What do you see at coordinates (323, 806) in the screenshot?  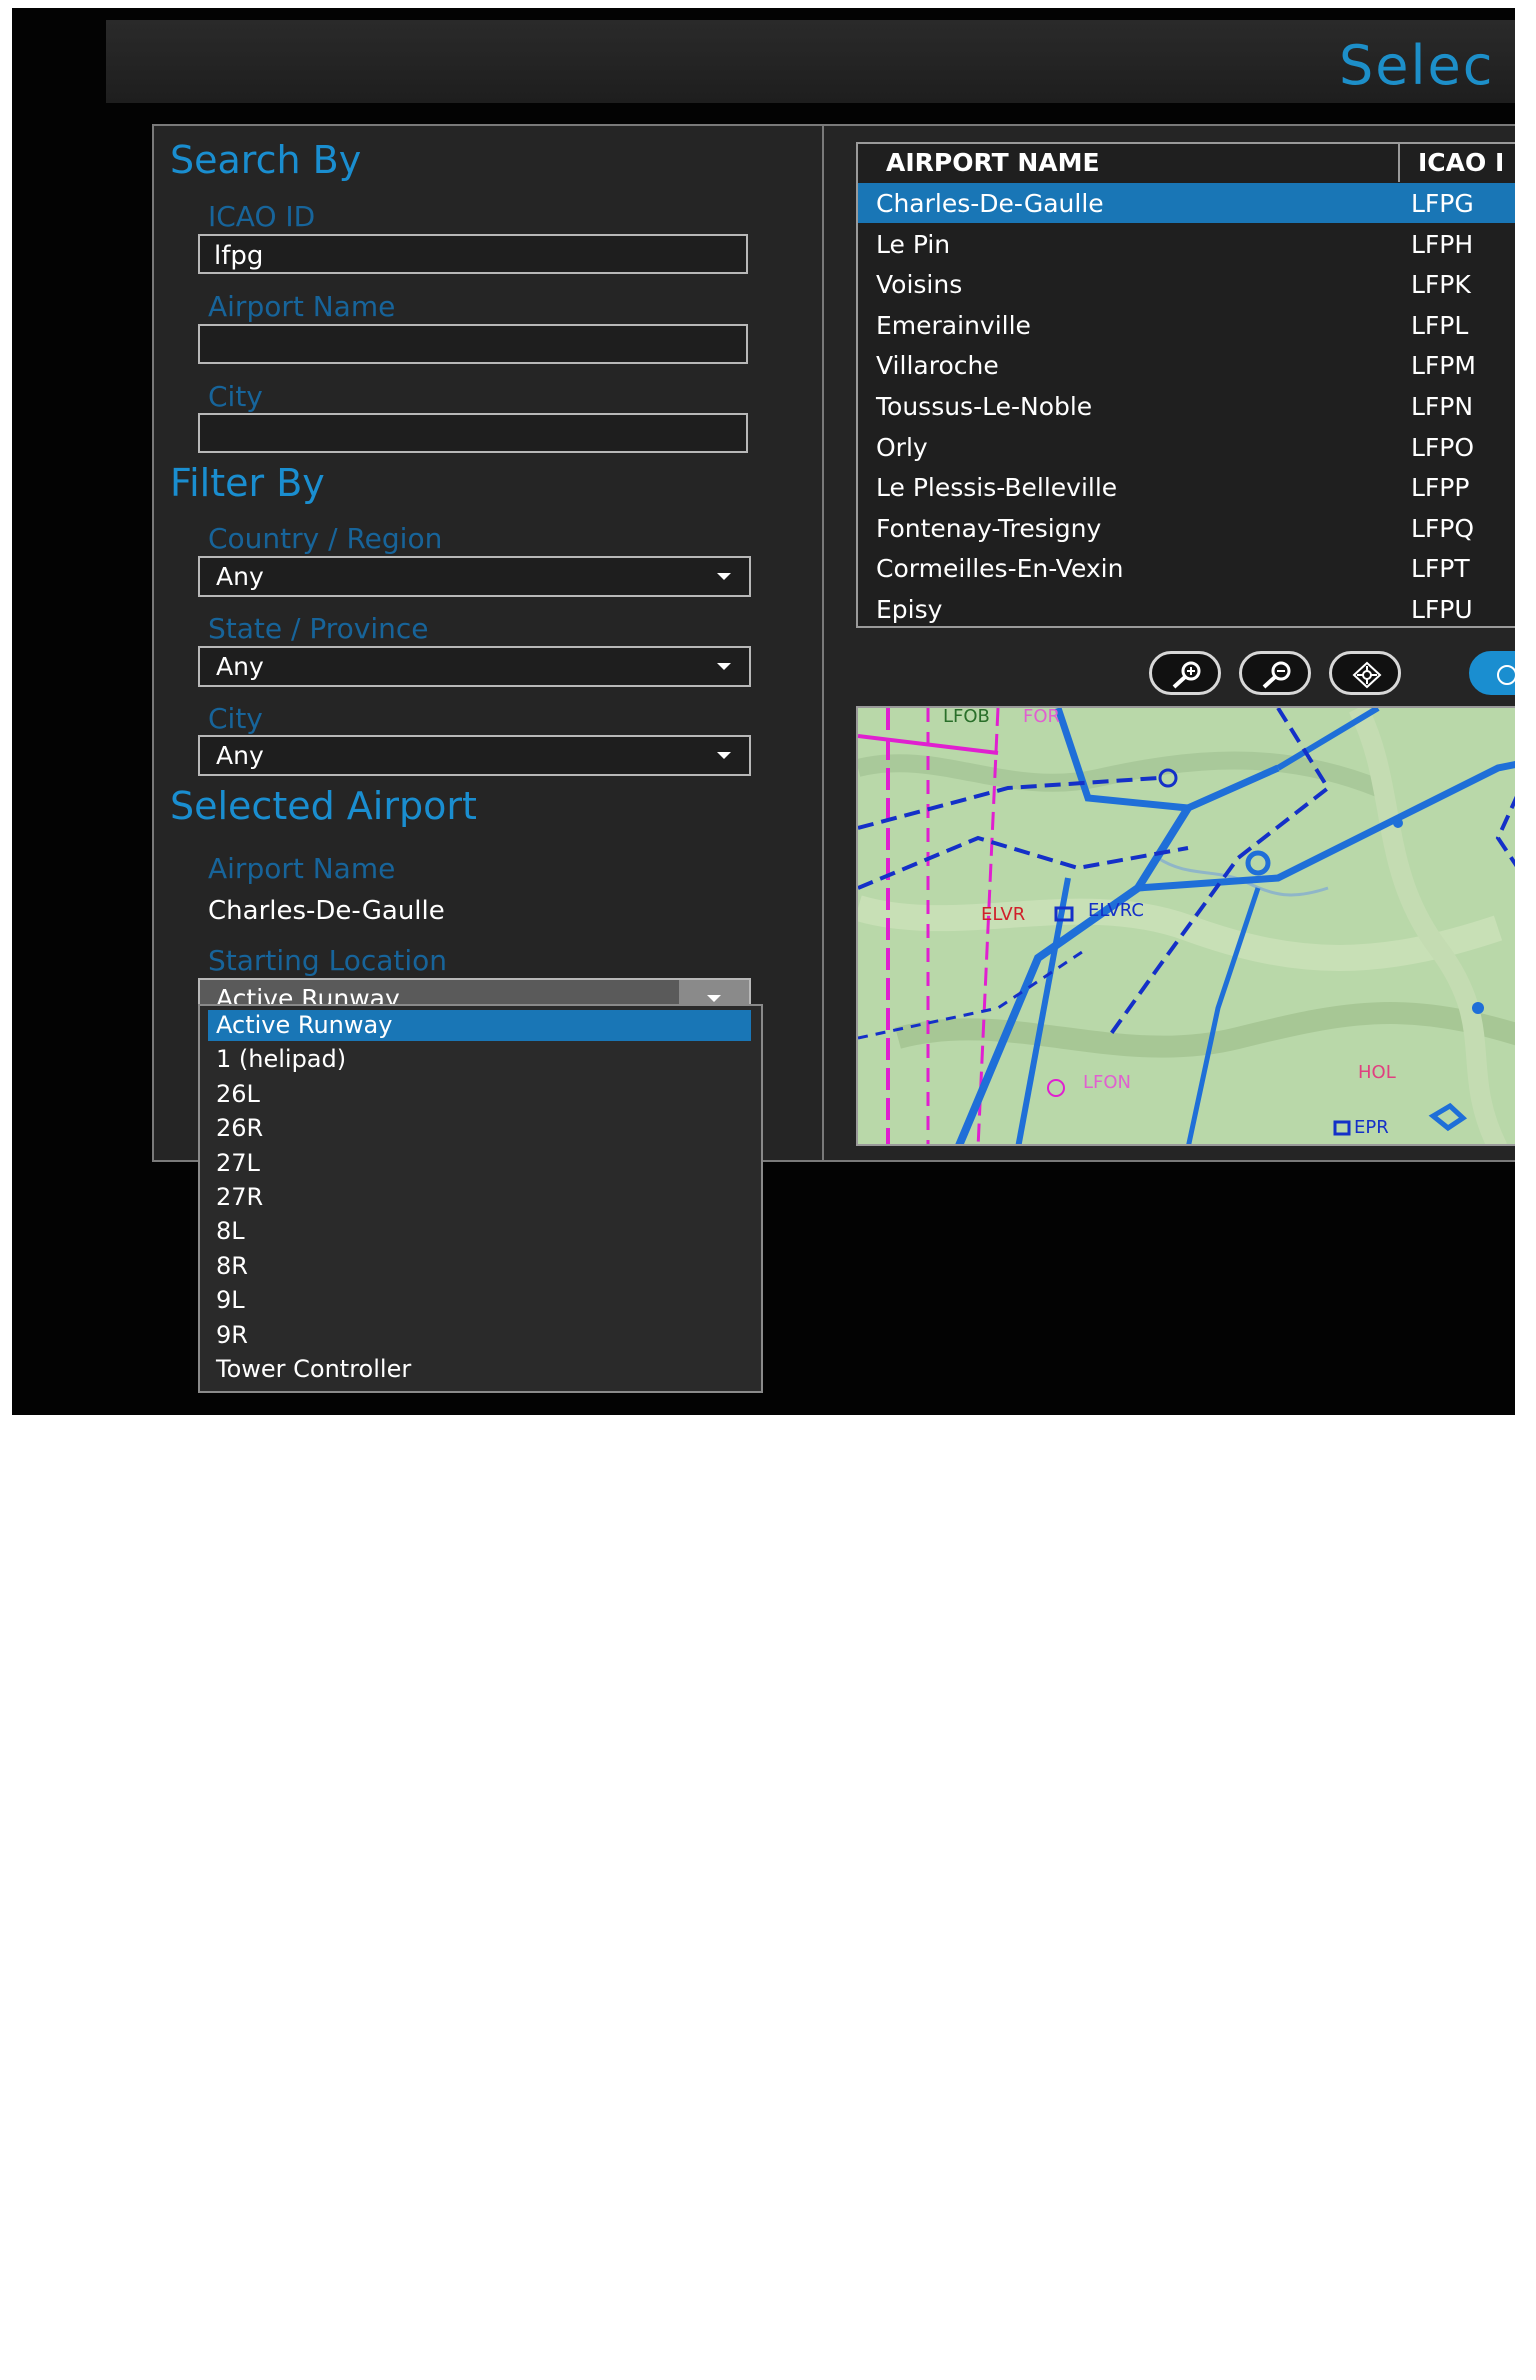 I see `selected-airport-heading: Selected Airport` at bounding box center [323, 806].